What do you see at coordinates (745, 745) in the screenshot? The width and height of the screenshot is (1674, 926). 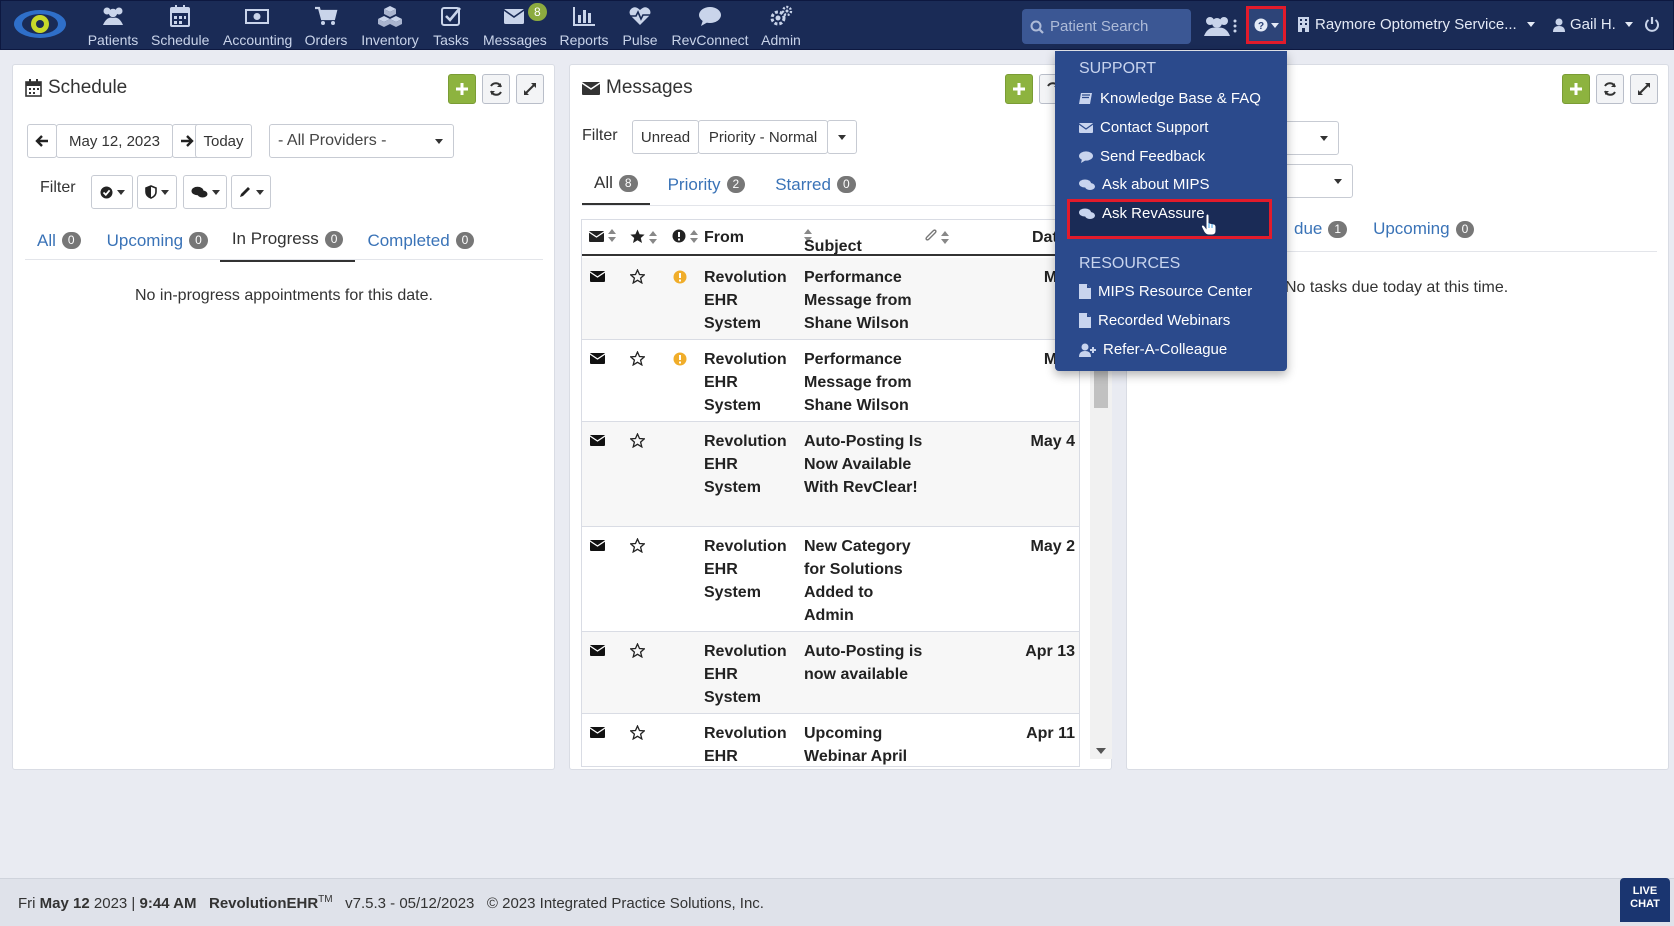 I see `message-from: Revolution EHR` at bounding box center [745, 745].